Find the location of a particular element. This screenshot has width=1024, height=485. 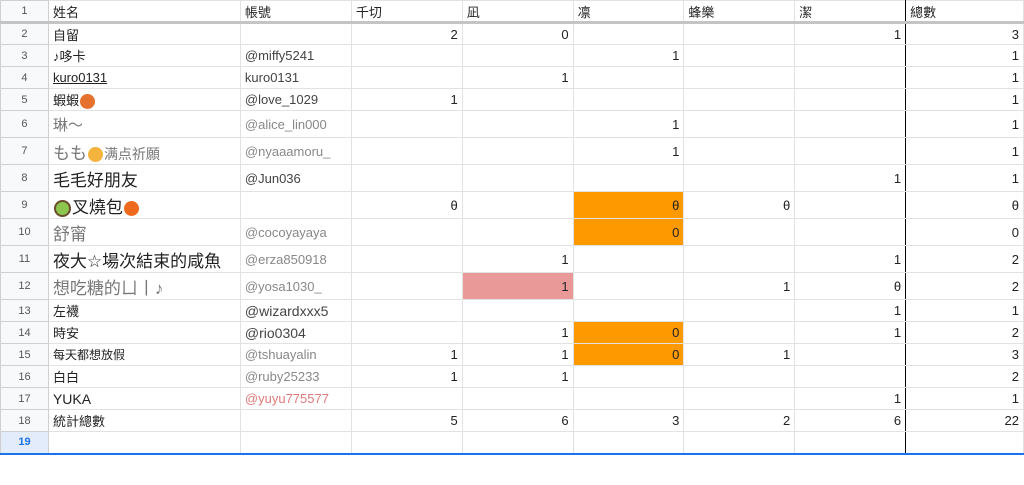

row-number: 15 is located at coordinates (24, 354).